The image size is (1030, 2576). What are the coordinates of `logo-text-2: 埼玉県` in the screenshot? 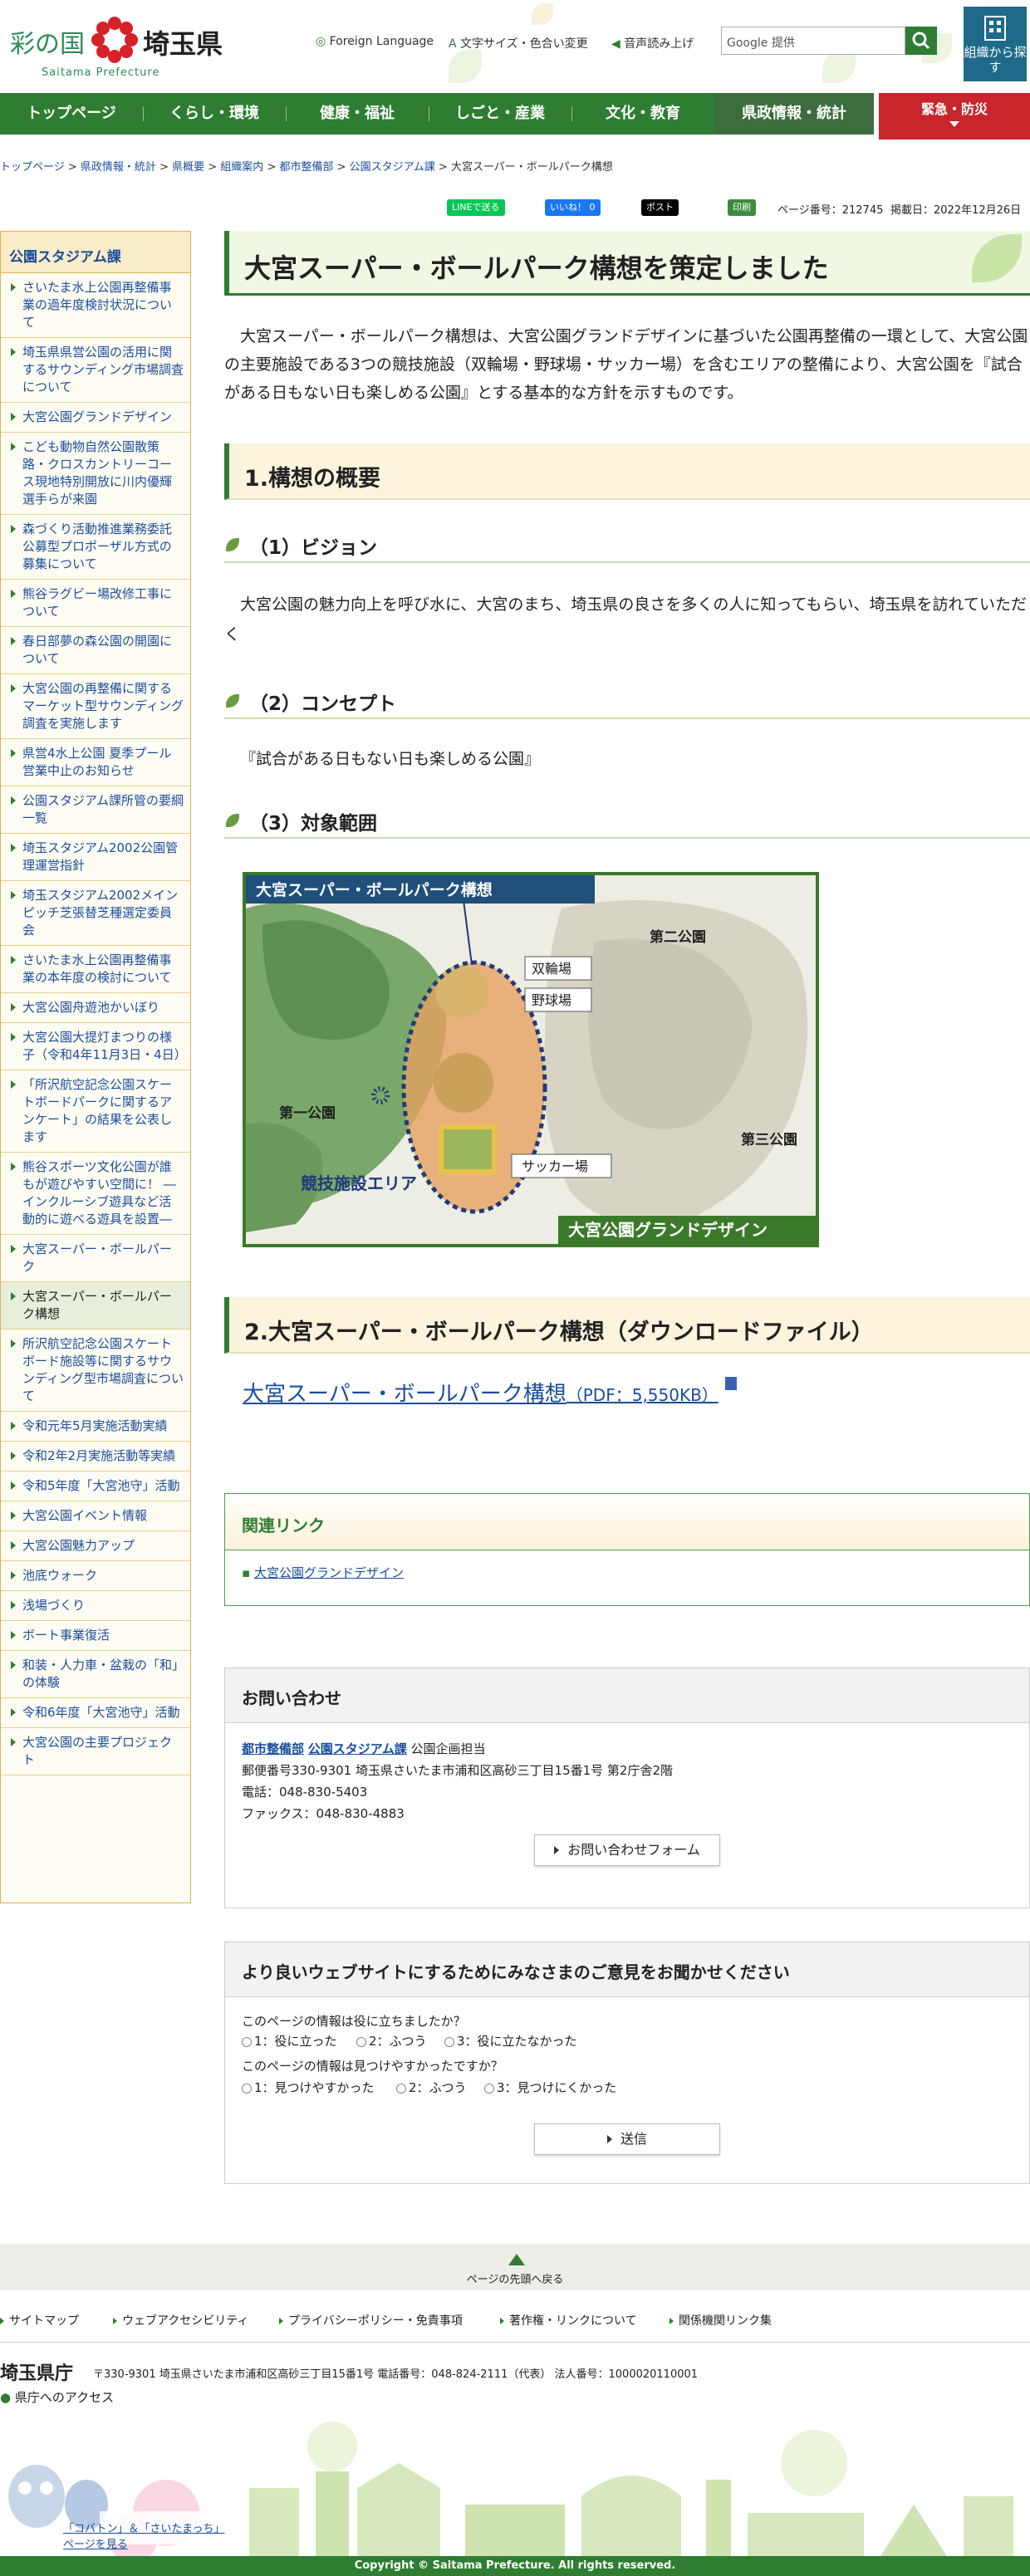 It's located at (183, 44).